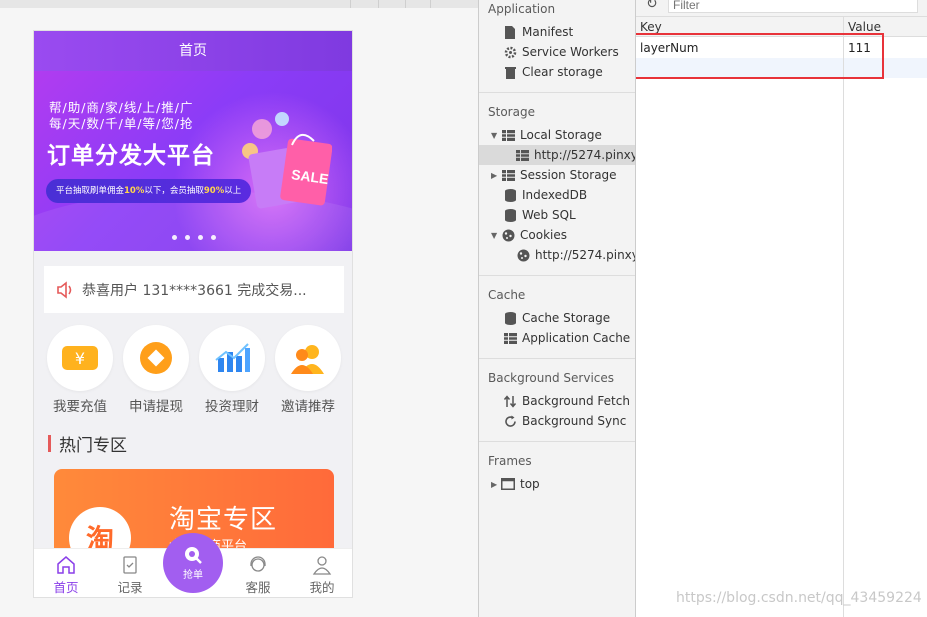 This screenshot has height=617, width=927. I want to click on watermark: https://blog.csdn.net/qq_43459224, so click(799, 598).